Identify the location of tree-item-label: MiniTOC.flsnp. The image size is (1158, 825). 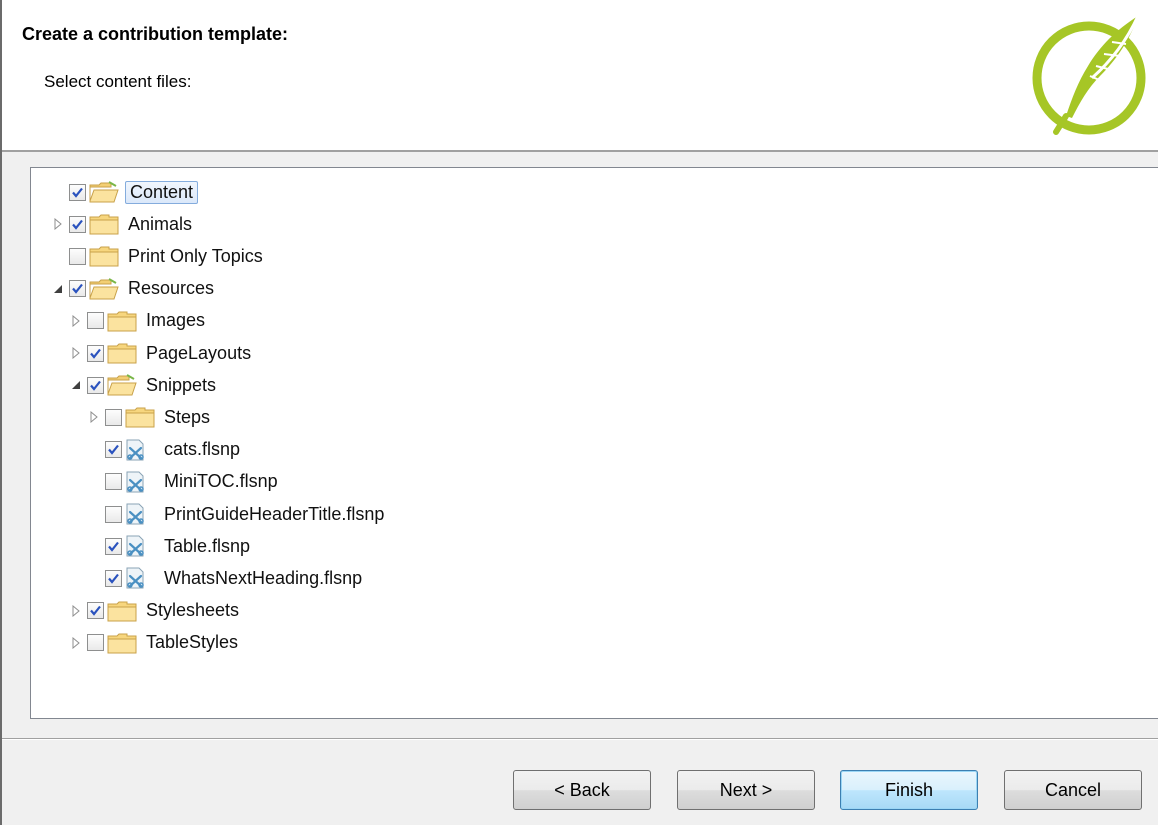
(221, 481).